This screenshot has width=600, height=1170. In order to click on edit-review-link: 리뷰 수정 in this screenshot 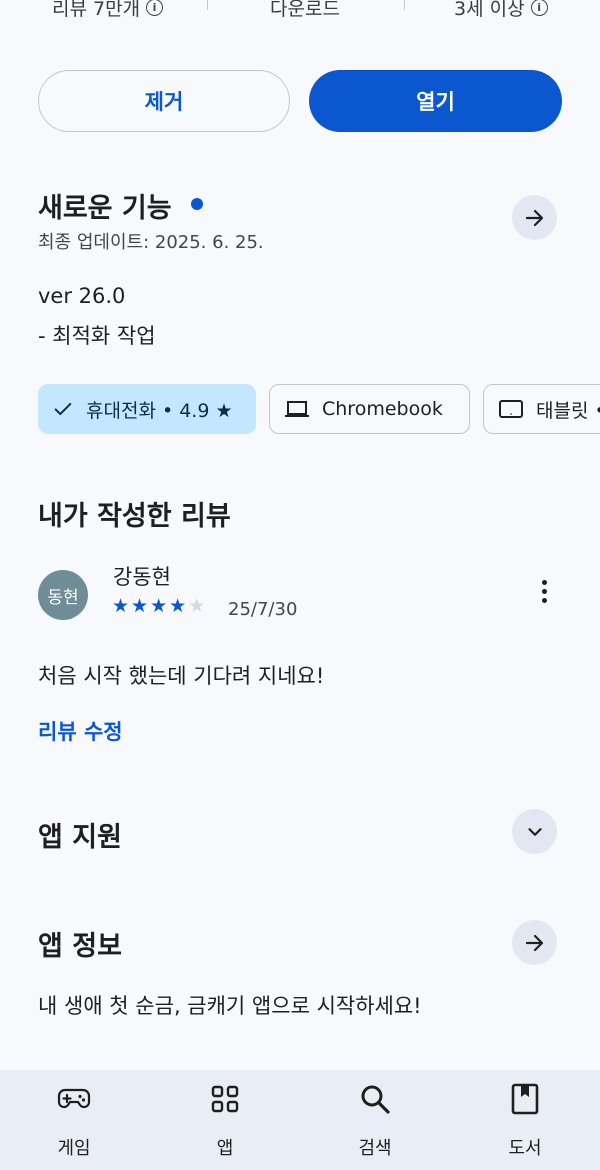, I will do `click(80, 731)`.